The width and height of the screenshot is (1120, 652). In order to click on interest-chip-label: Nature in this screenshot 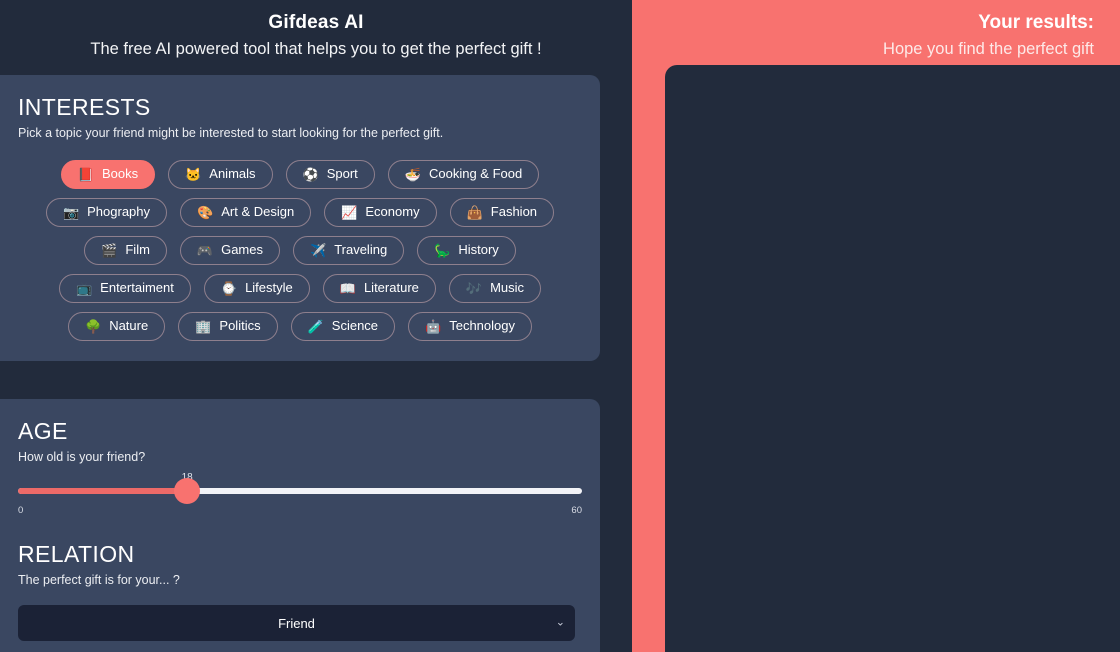, I will do `click(129, 325)`.